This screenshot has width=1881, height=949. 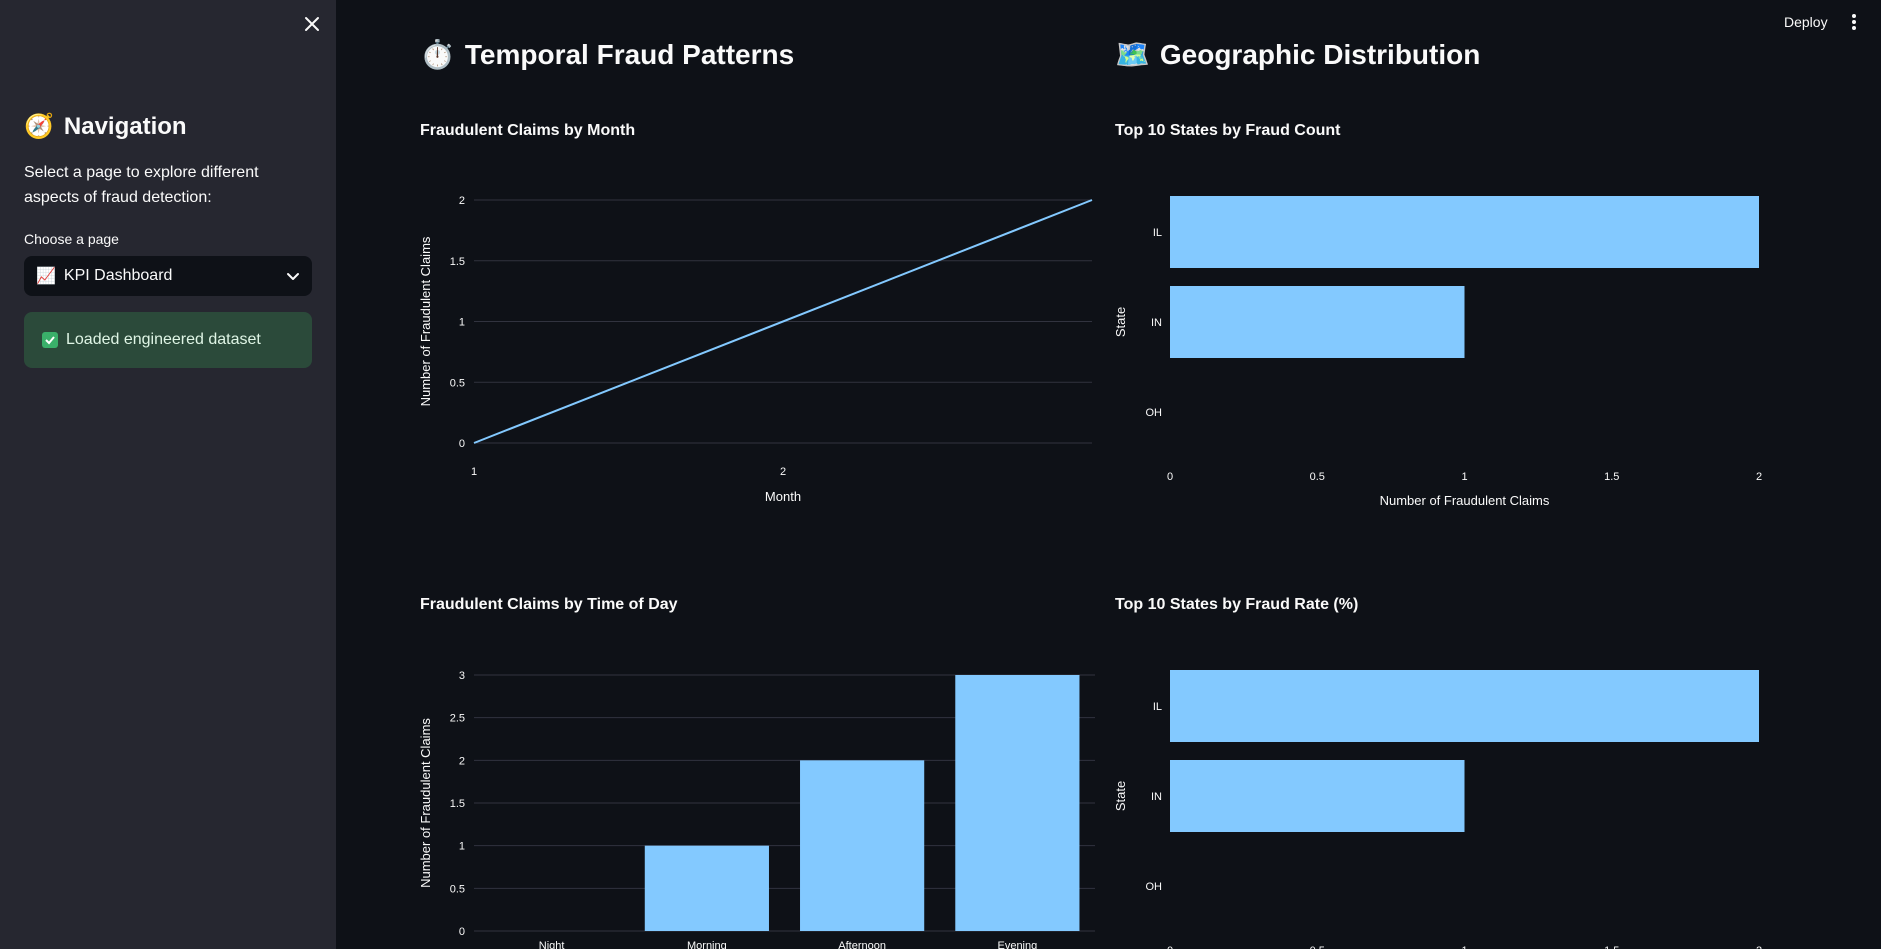 What do you see at coordinates (552, 944) in the screenshot?
I see `x-tick-label: Night` at bounding box center [552, 944].